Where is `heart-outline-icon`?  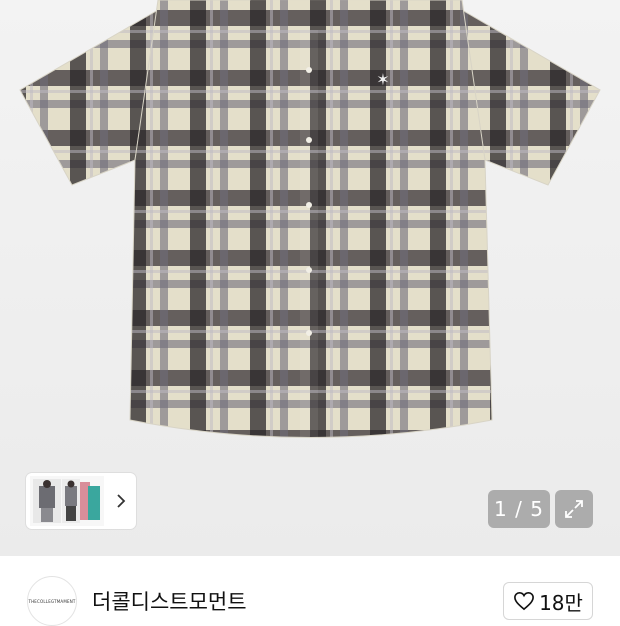 heart-outline-icon is located at coordinates (524, 601).